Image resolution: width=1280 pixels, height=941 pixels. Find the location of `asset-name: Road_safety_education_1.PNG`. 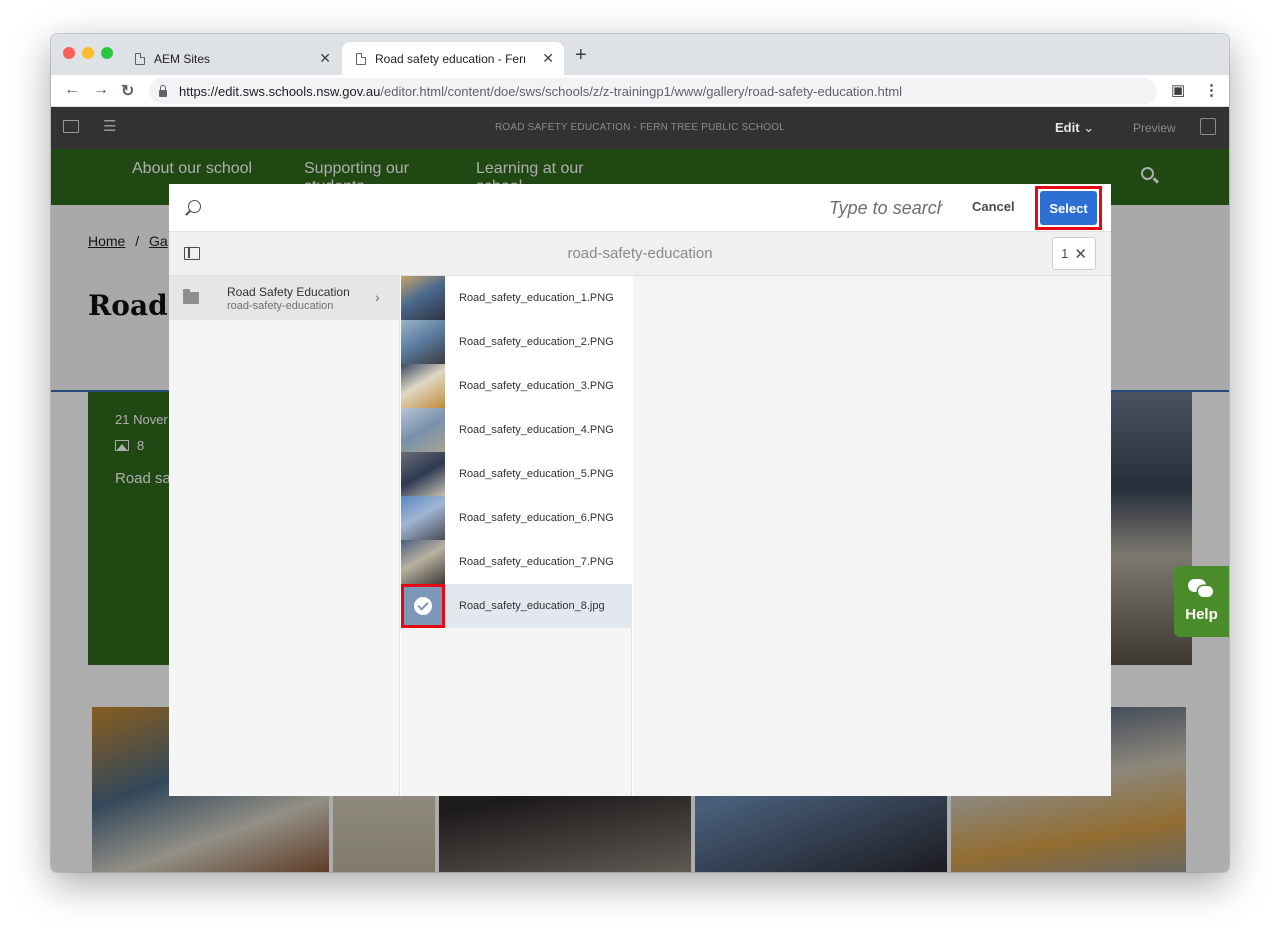

asset-name: Road_safety_education_1.PNG is located at coordinates (536, 298).